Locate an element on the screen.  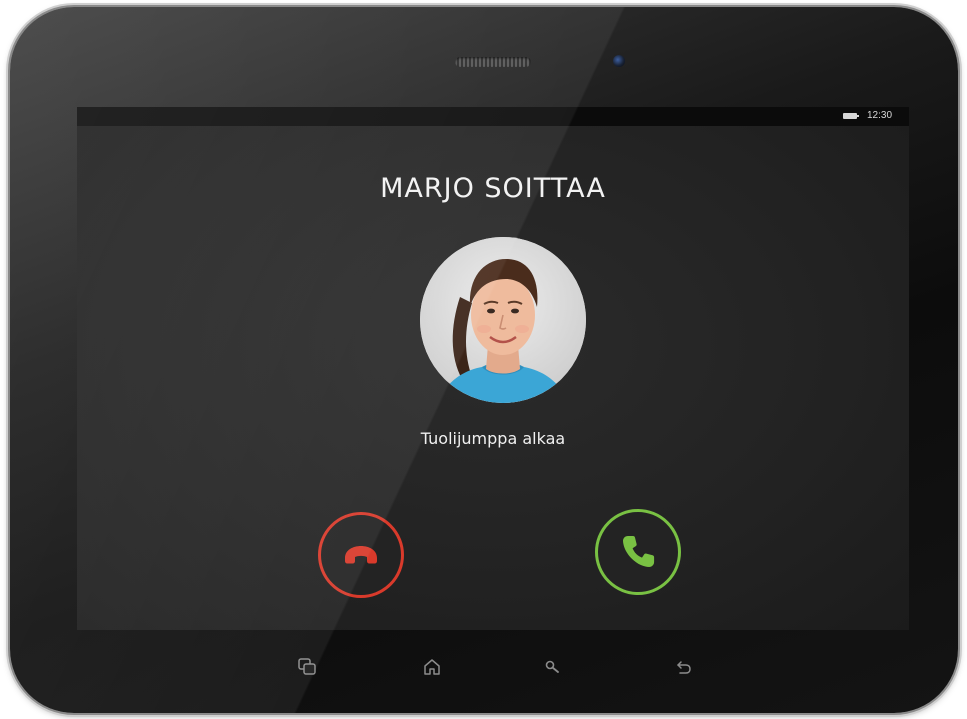
decline-call-button is located at coordinates (361, 555).